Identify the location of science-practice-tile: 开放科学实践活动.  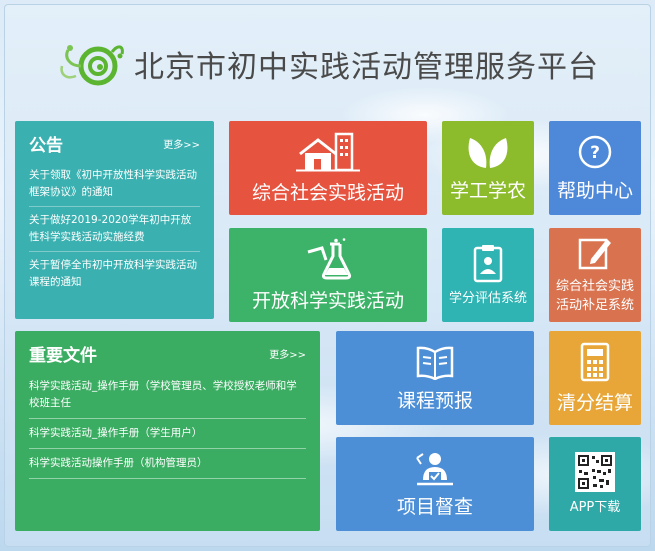
(328, 275).